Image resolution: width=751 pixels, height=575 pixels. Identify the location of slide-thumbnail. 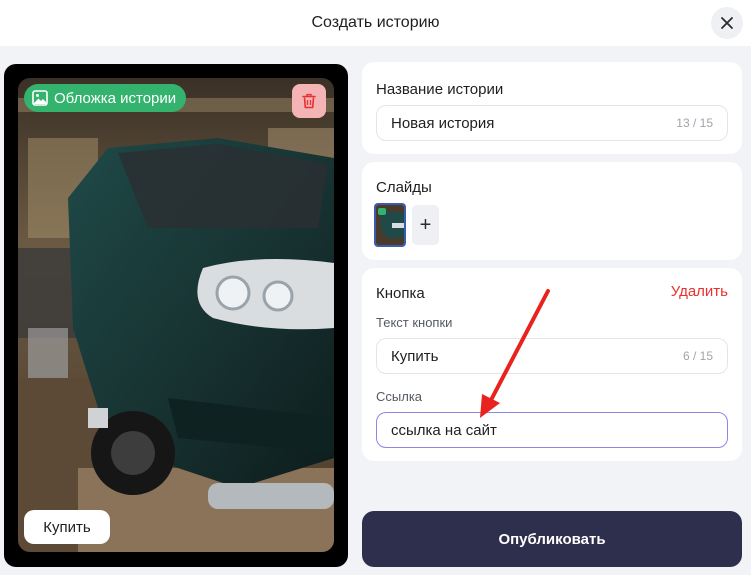
(390, 225).